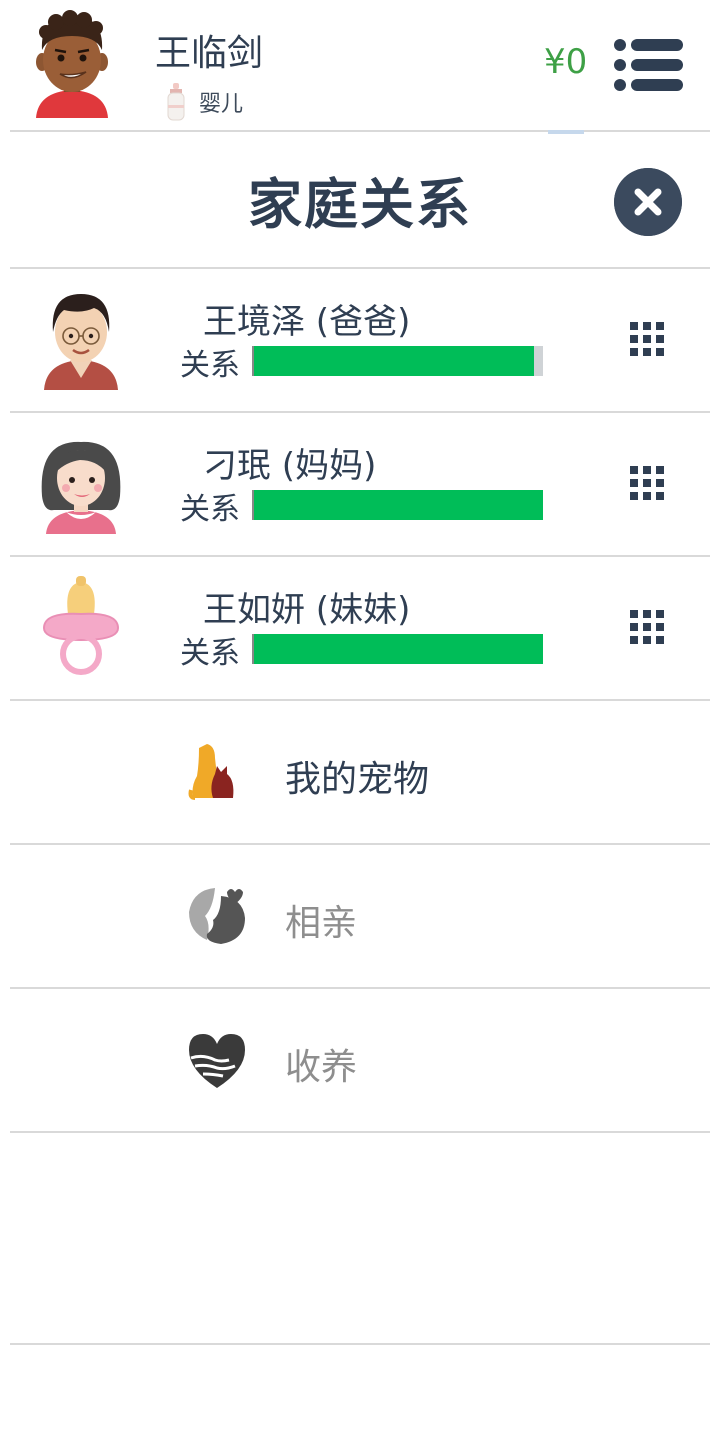 The width and height of the screenshot is (720, 1440). Describe the element at coordinates (360, 1059) in the screenshot. I see `adopt-button: 收养` at that location.